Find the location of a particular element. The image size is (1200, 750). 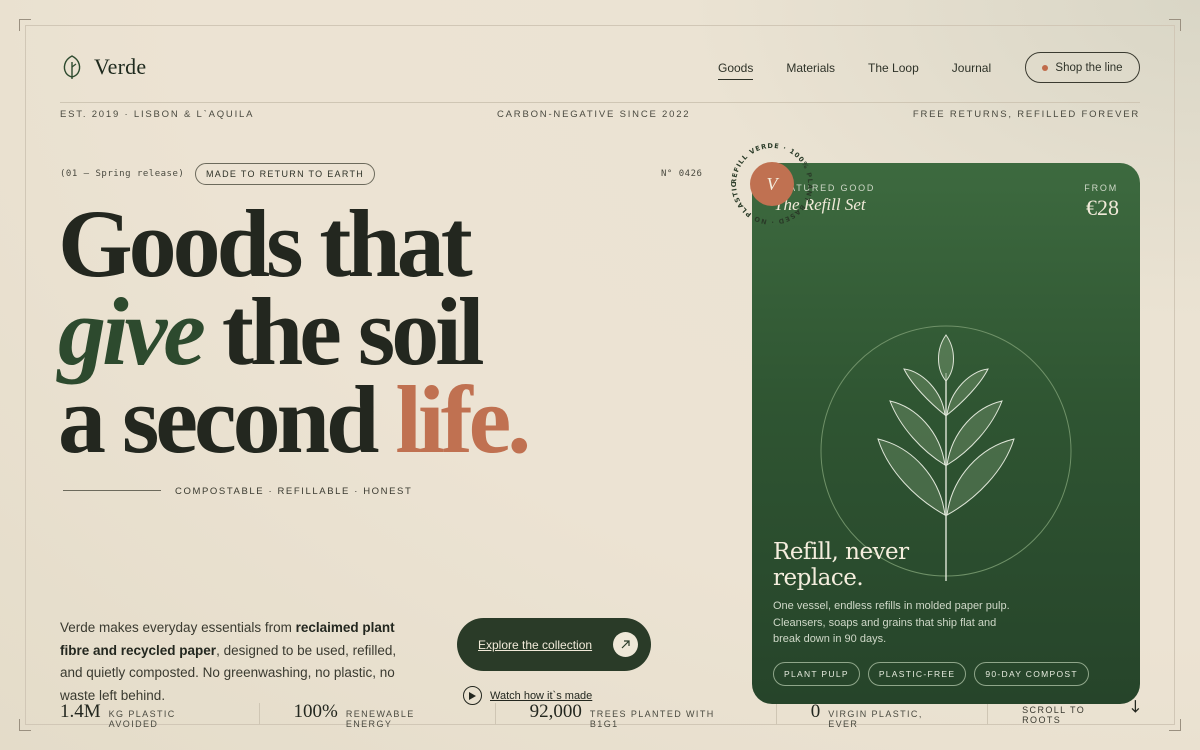

meta-established: EST. 2019 · LISBON & L`AQUILA is located at coordinates (157, 114).